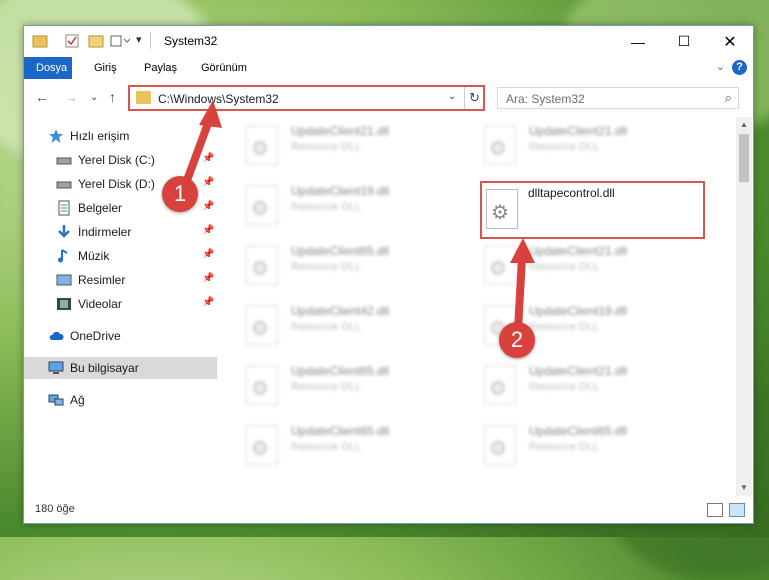 This screenshot has height=580, width=769. Describe the element at coordinates (306, 98) in the screenshot. I see `address-bar: C:\Windows\System32 ⌄ ↻` at that location.